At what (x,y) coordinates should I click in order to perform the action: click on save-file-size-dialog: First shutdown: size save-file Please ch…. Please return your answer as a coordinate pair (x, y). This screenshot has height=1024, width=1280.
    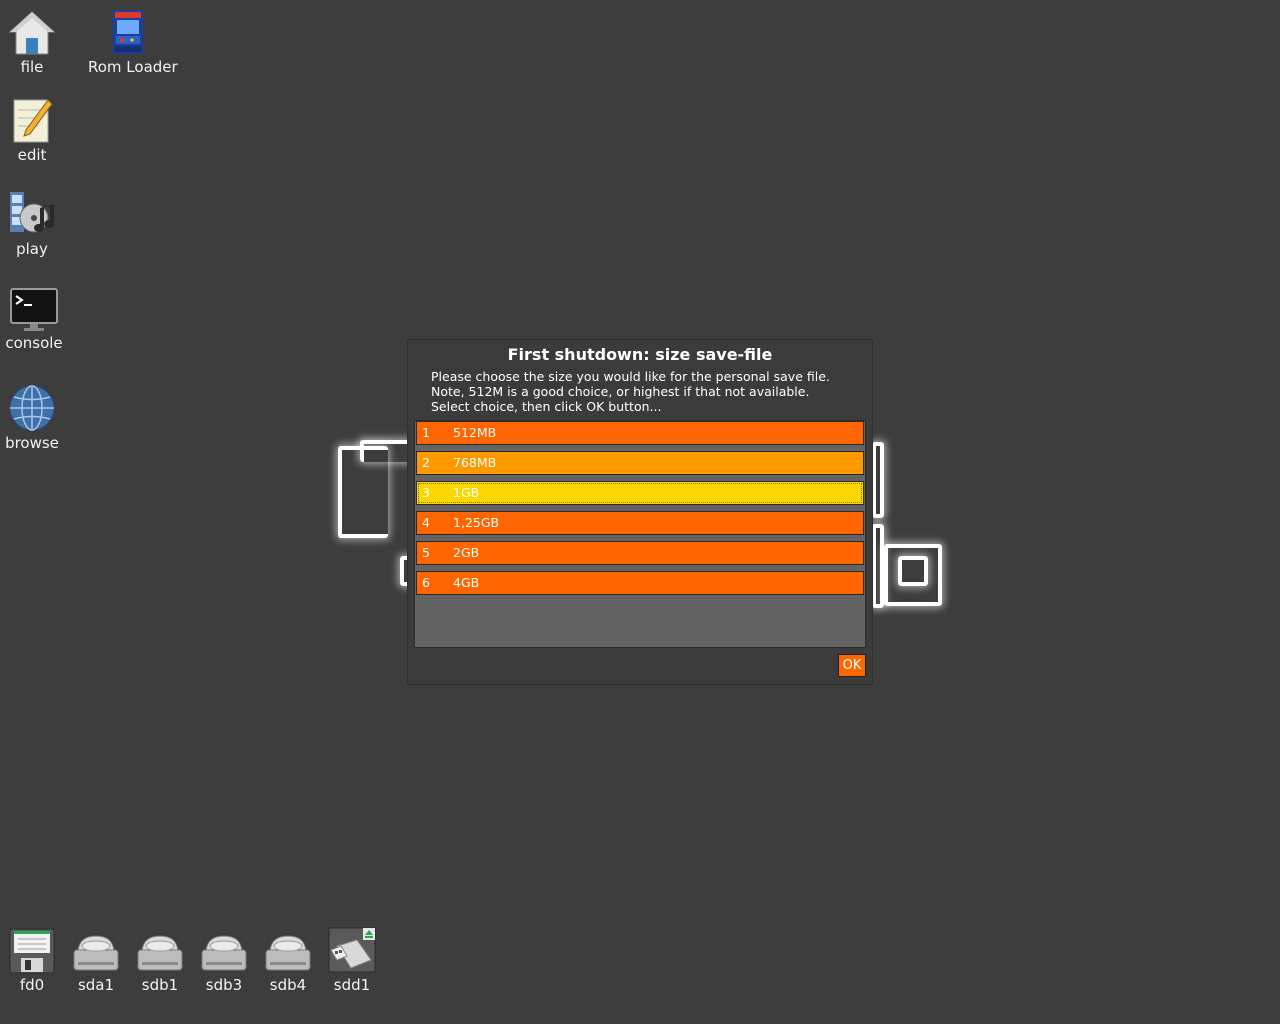
    Looking at the image, I should click on (640, 512).